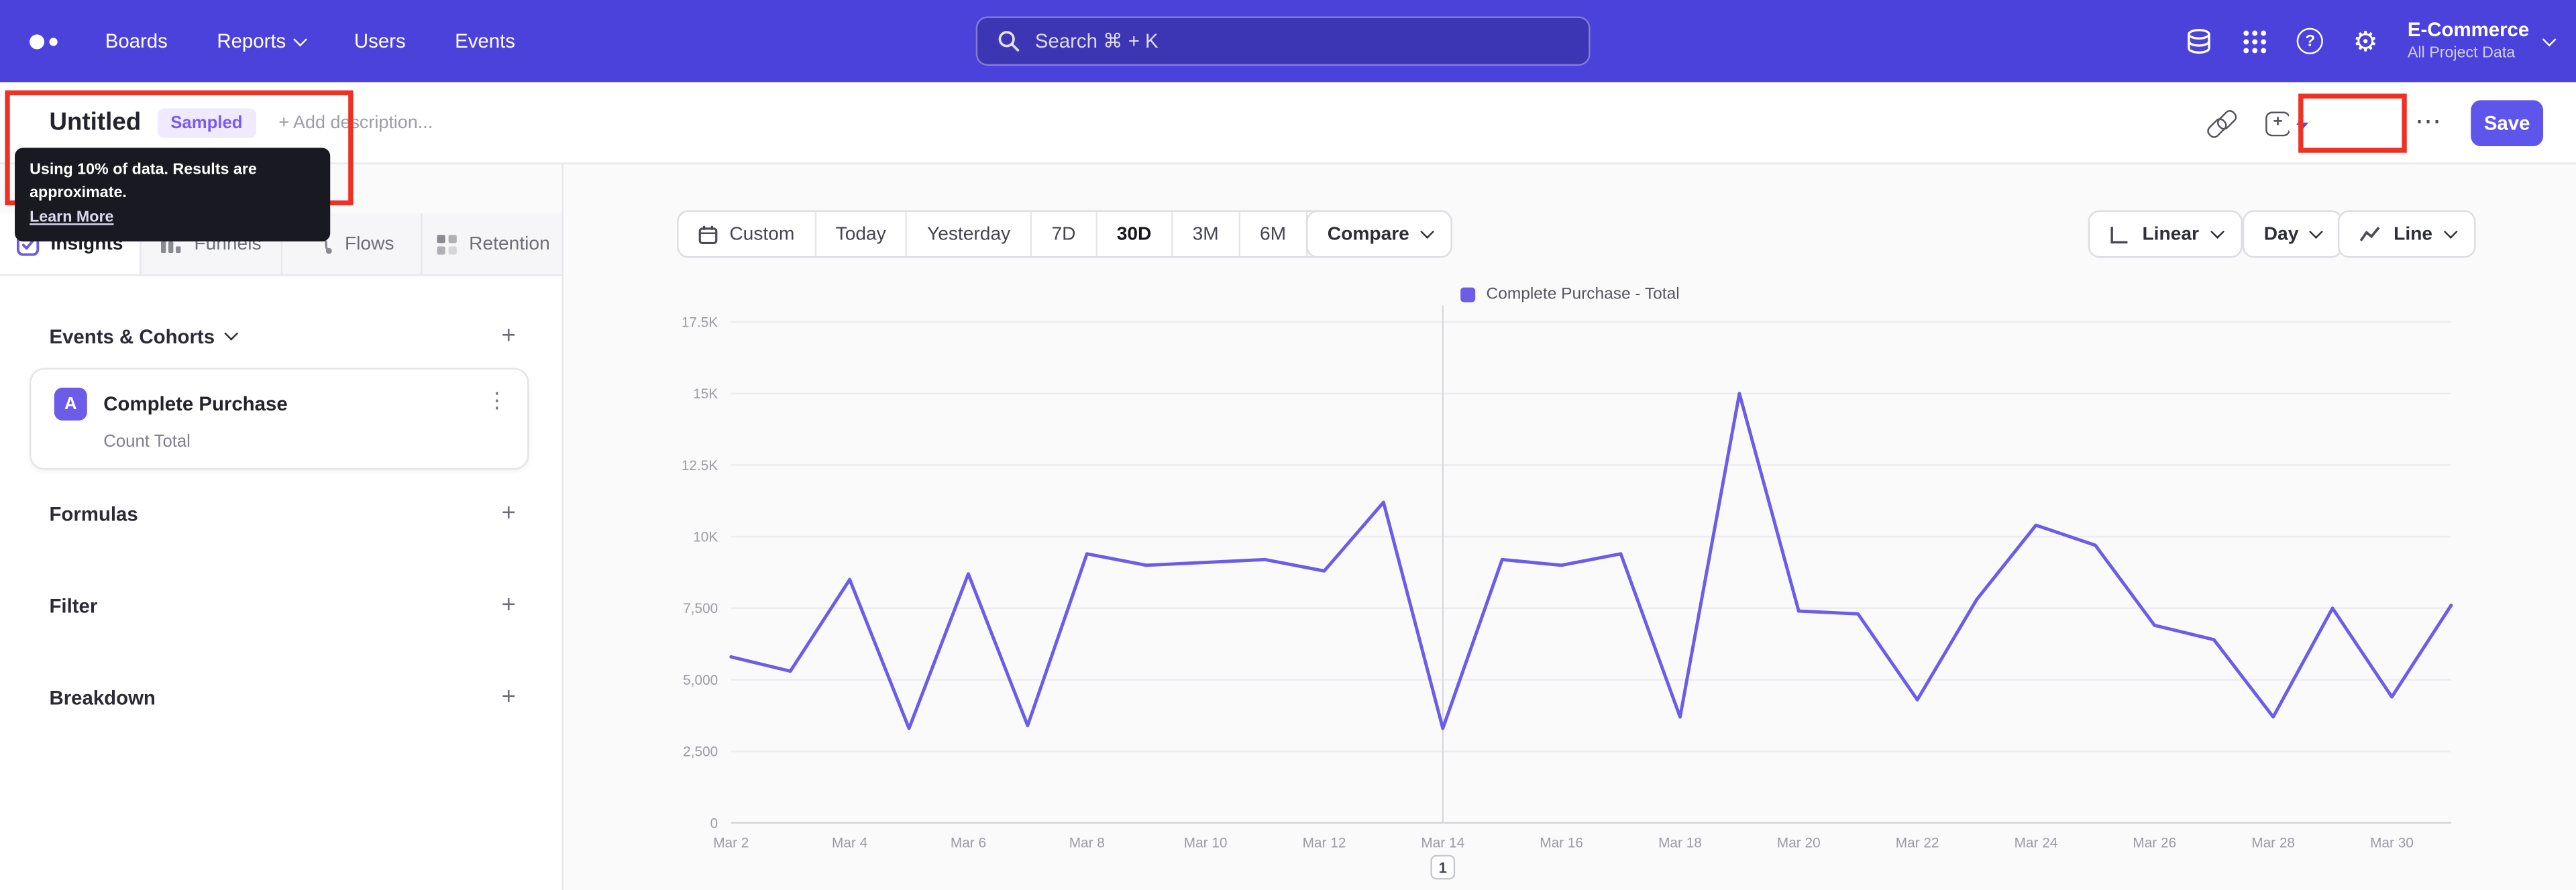 This screenshot has width=2576, height=890. I want to click on svg-text: Mar 8, so click(1087, 843).